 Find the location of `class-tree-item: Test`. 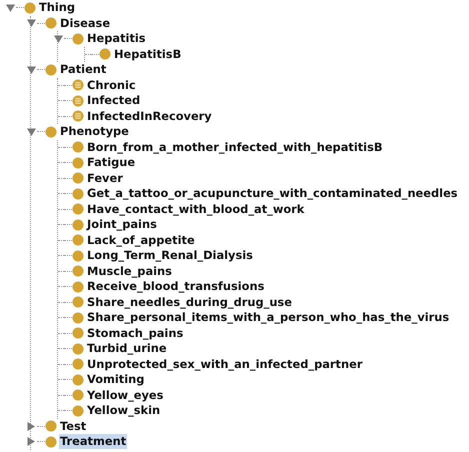

class-tree-item: Test is located at coordinates (73, 426).